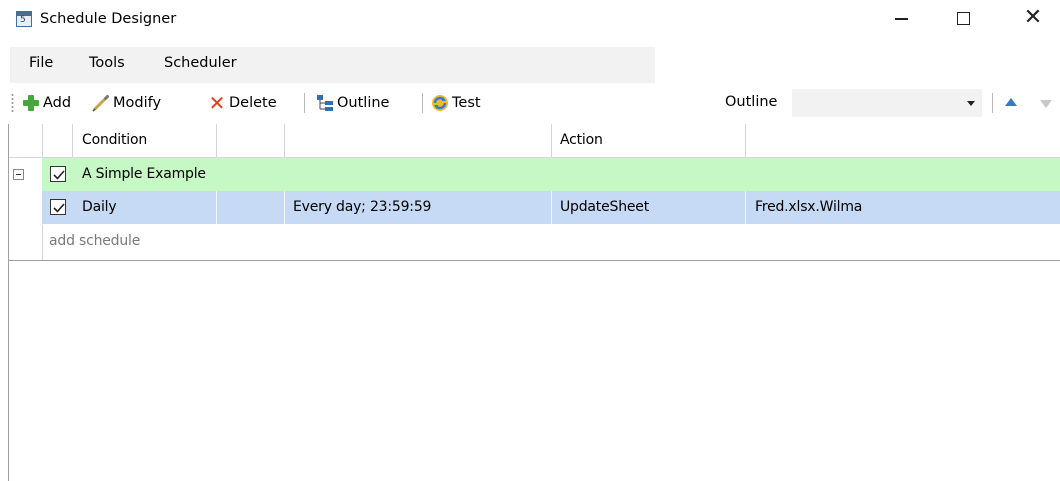 The width and height of the screenshot is (1060, 481). What do you see at coordinates (1046, 104) in the screenshot?
I see `move-down-icon` at bounding box center [1046, 104].